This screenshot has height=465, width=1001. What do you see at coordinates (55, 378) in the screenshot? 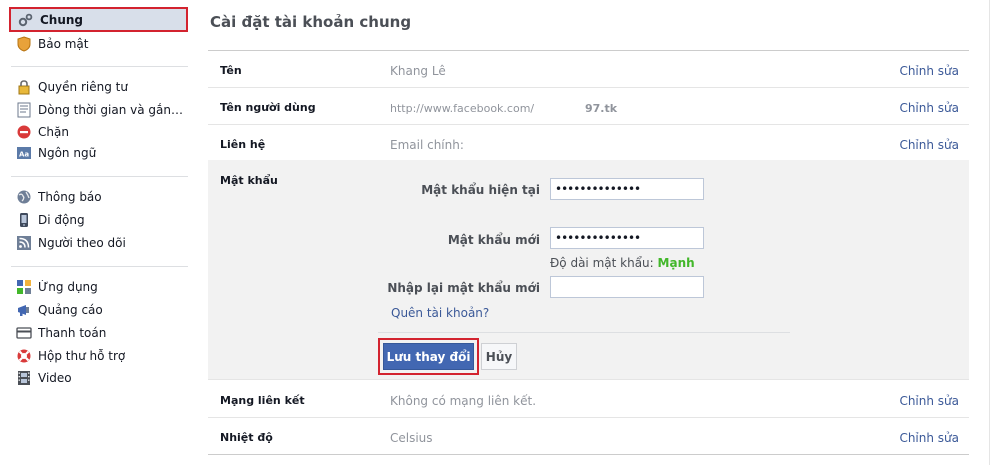
I see `sidebar-item-label: Video` at bounding box center [55, 378].